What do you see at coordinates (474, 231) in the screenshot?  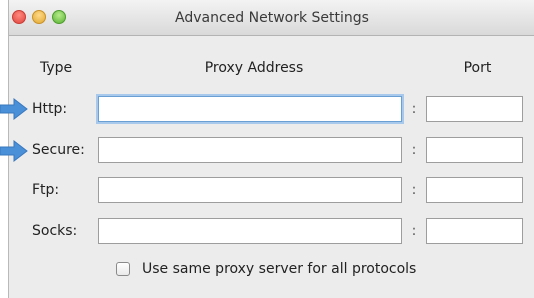 I see `socks-port-field` at bounding box center [474, 231].